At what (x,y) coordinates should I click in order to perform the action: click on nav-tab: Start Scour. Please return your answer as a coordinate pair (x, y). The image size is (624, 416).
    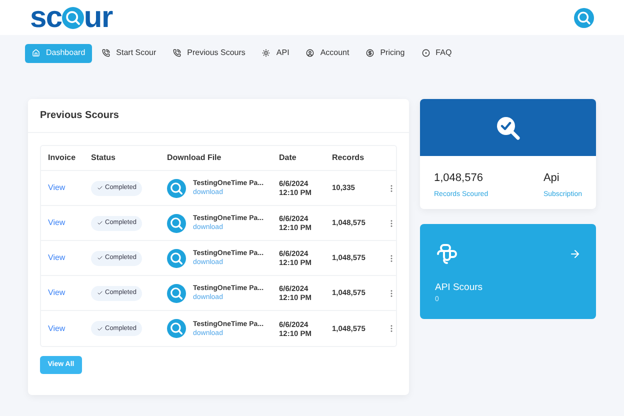
    Looking at the image, I should click on (129, 53).